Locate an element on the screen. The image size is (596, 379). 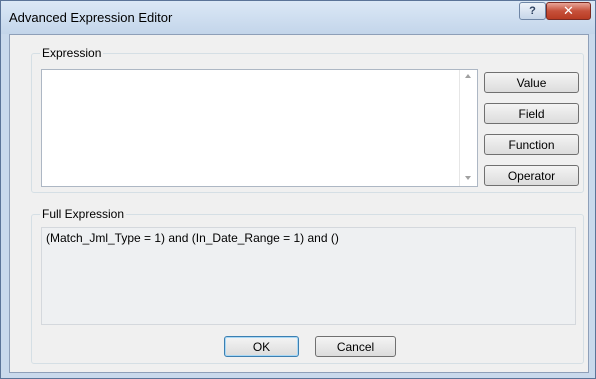
value-button: Value is located at coordinates (531, 82).